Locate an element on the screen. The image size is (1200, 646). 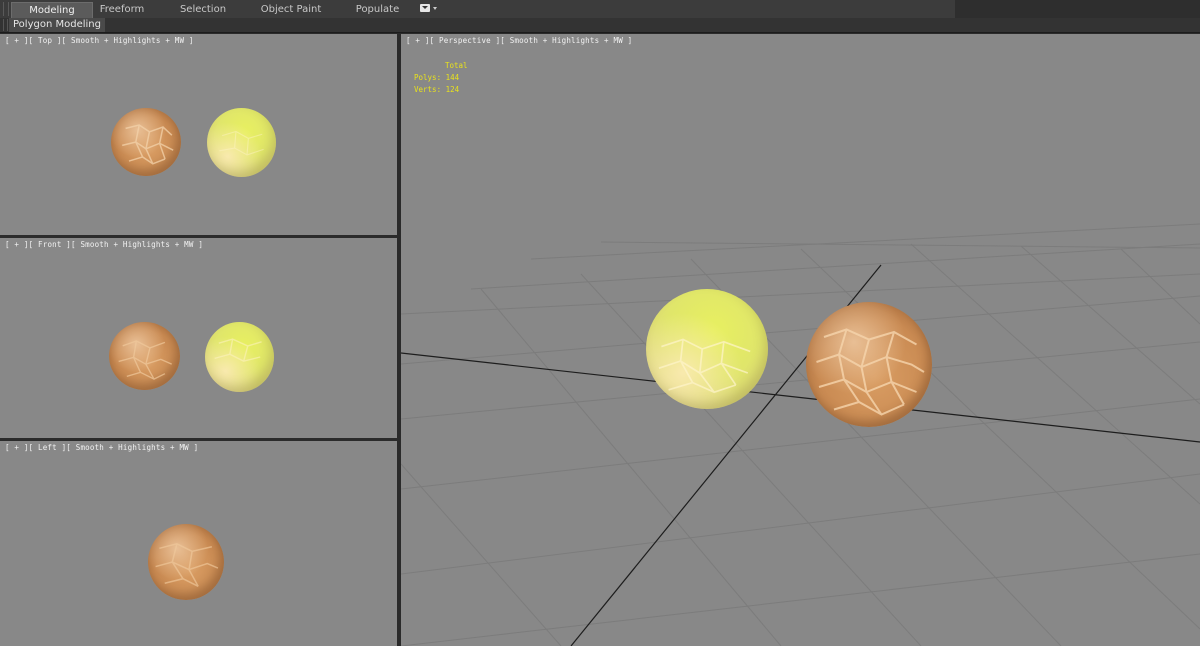
ribbon-empty-area is located at coordinates (1077, 9).